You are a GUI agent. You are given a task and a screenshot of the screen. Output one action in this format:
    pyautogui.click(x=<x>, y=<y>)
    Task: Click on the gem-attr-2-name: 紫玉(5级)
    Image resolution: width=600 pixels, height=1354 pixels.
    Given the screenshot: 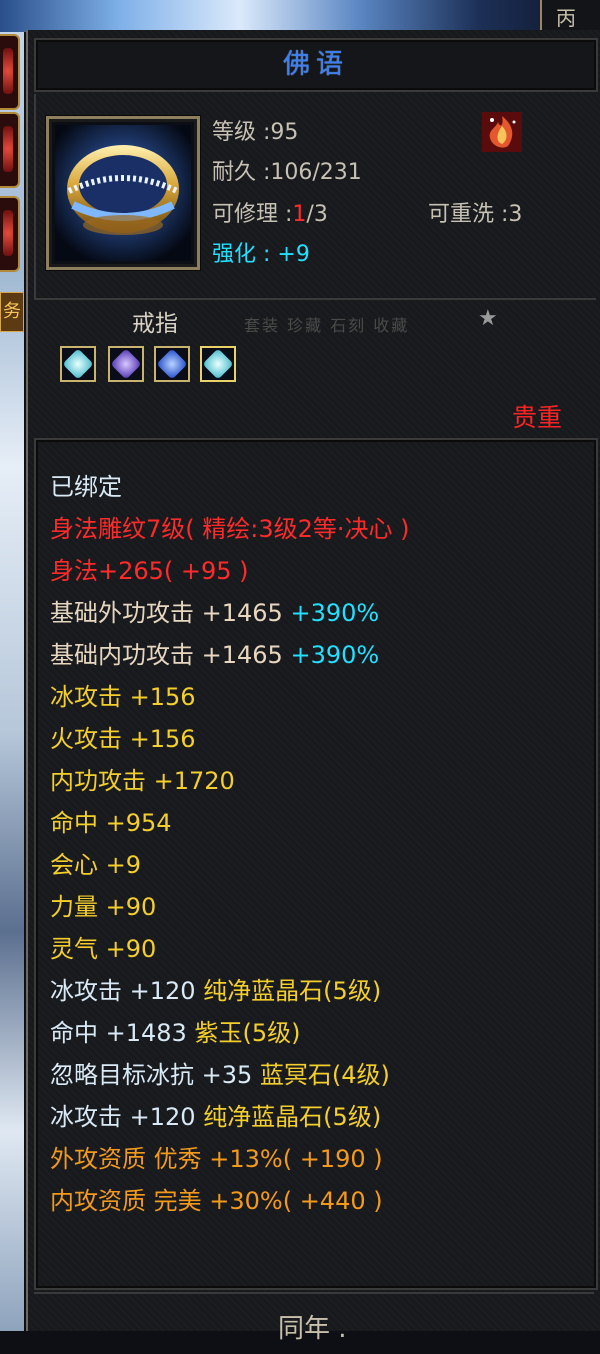 What is the action you would take?
    pyautogui.click(x=247, y=1033)
    